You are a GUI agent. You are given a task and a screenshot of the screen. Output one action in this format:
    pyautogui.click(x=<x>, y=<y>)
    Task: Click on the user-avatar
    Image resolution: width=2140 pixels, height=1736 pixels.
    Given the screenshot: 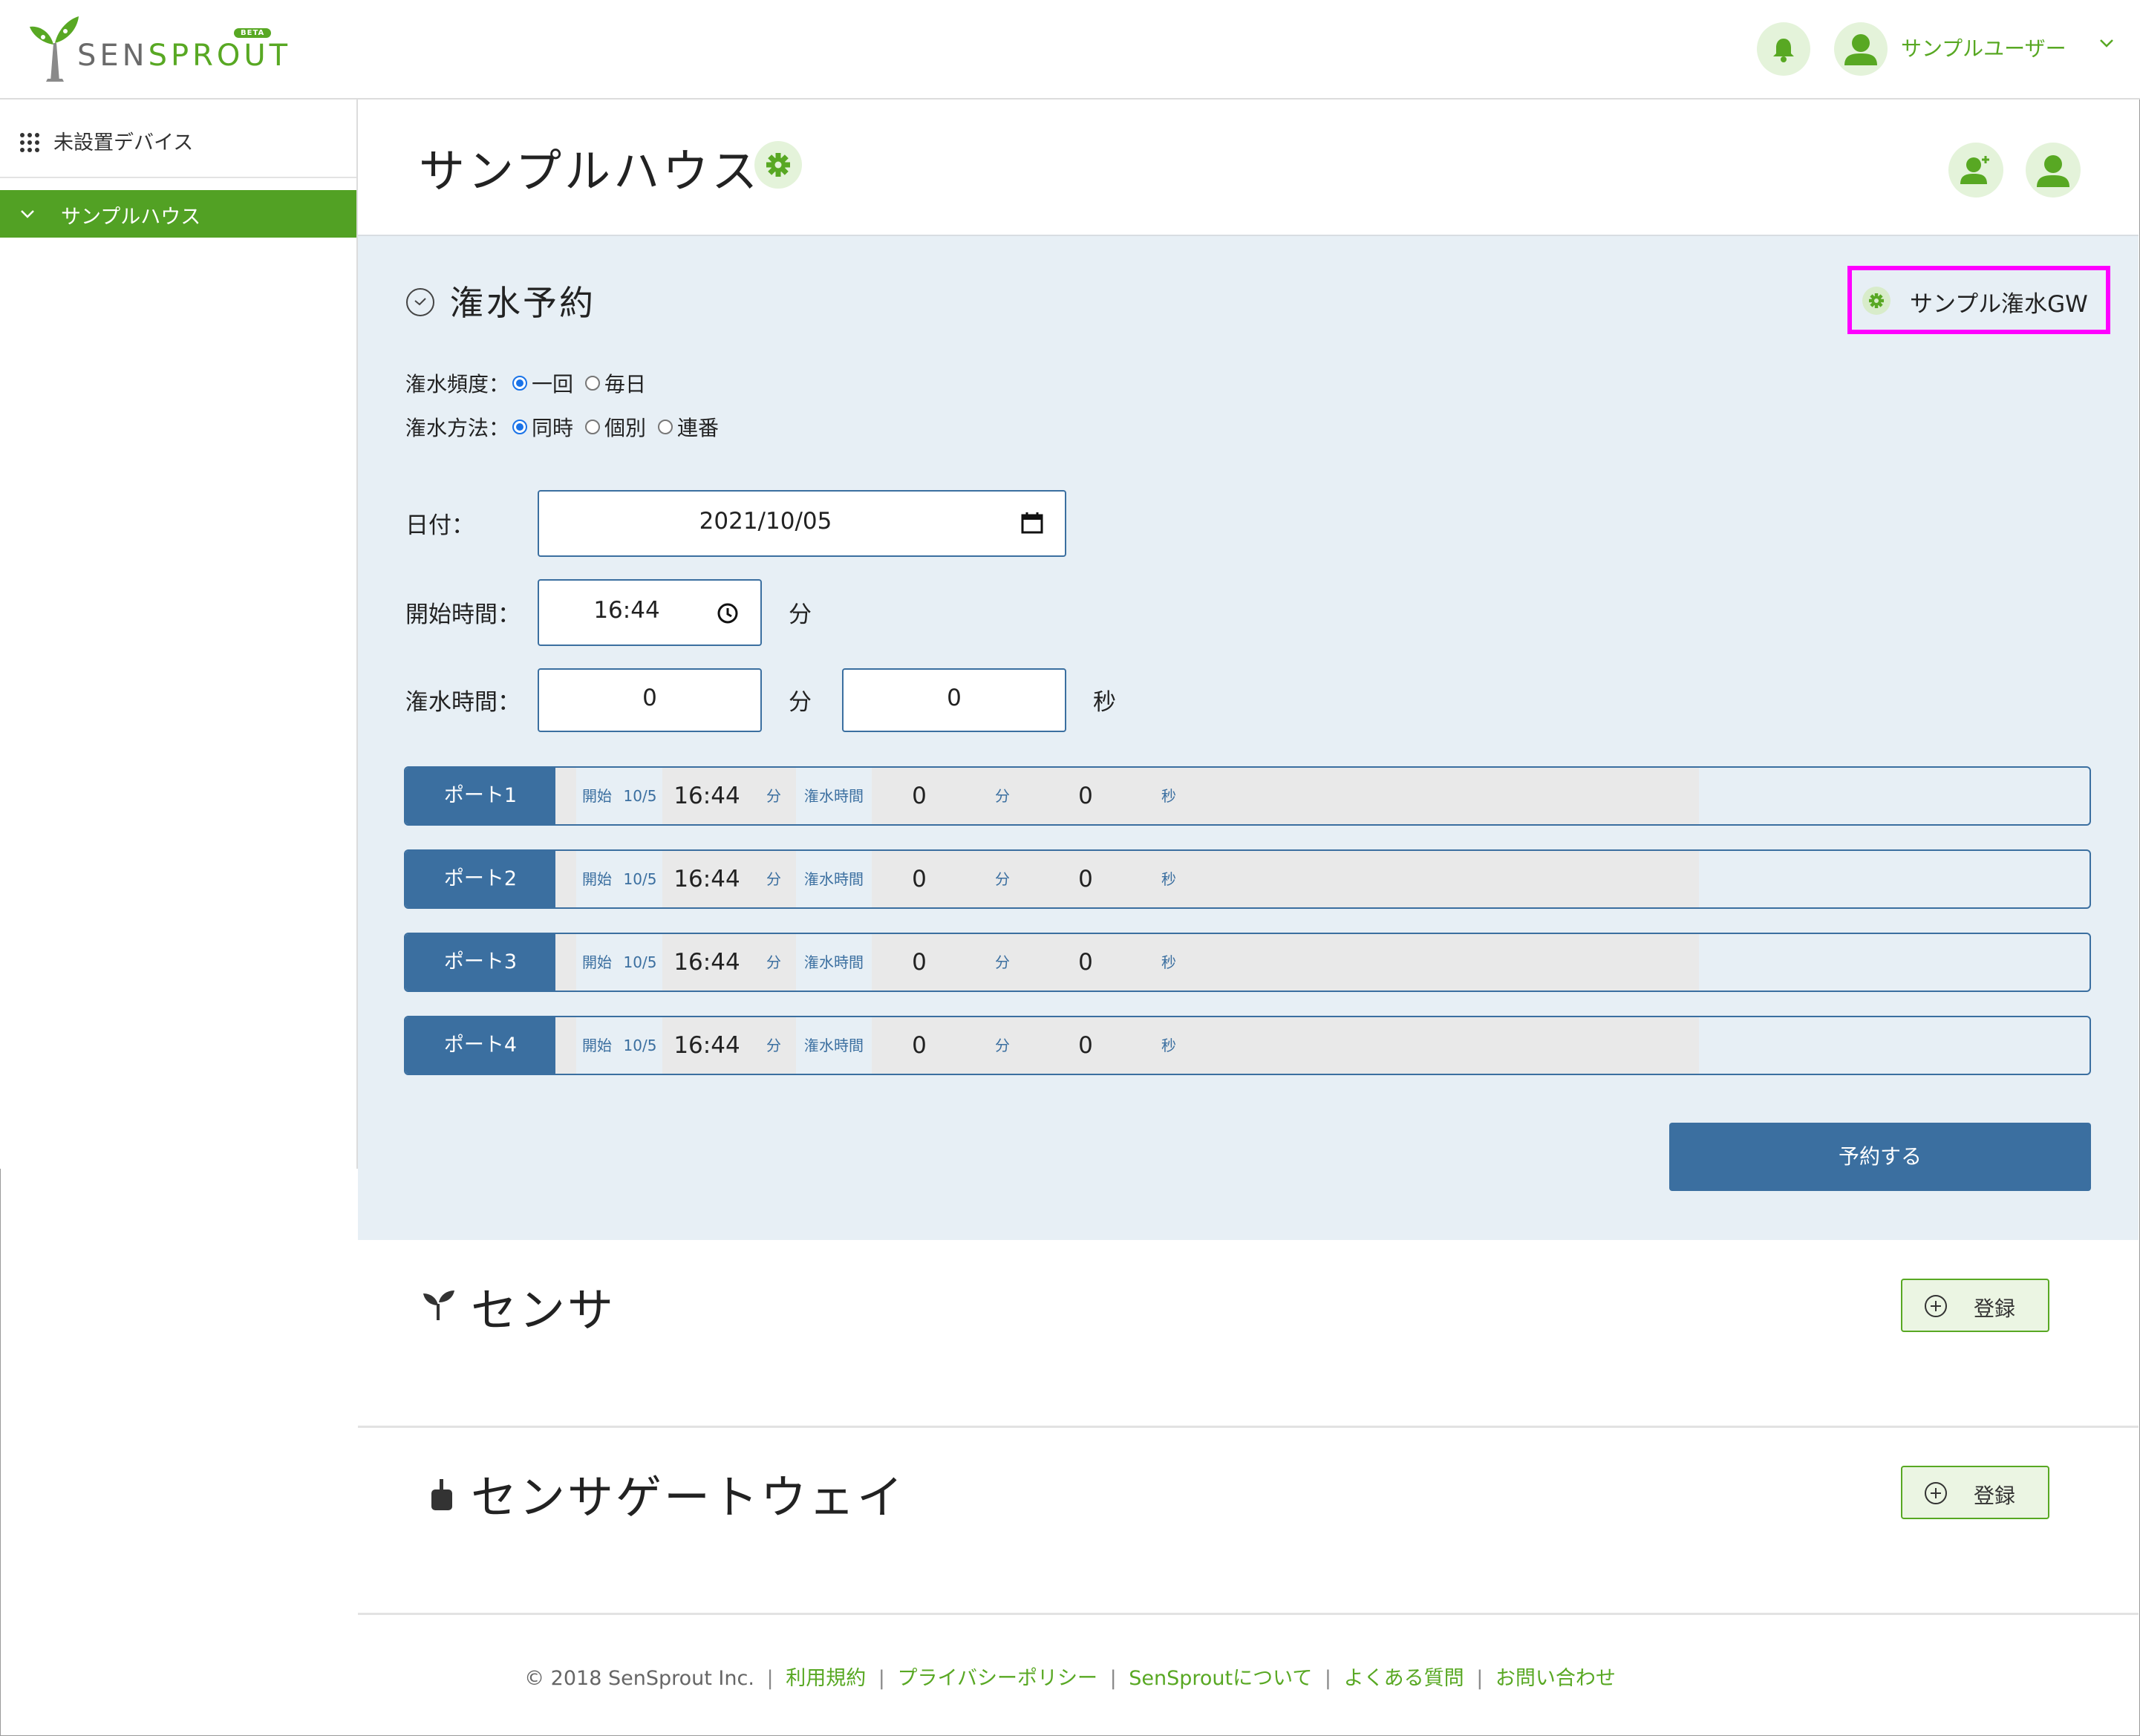 What is the action you would take?
    pyautogui.click(x=1861, y=49)
    